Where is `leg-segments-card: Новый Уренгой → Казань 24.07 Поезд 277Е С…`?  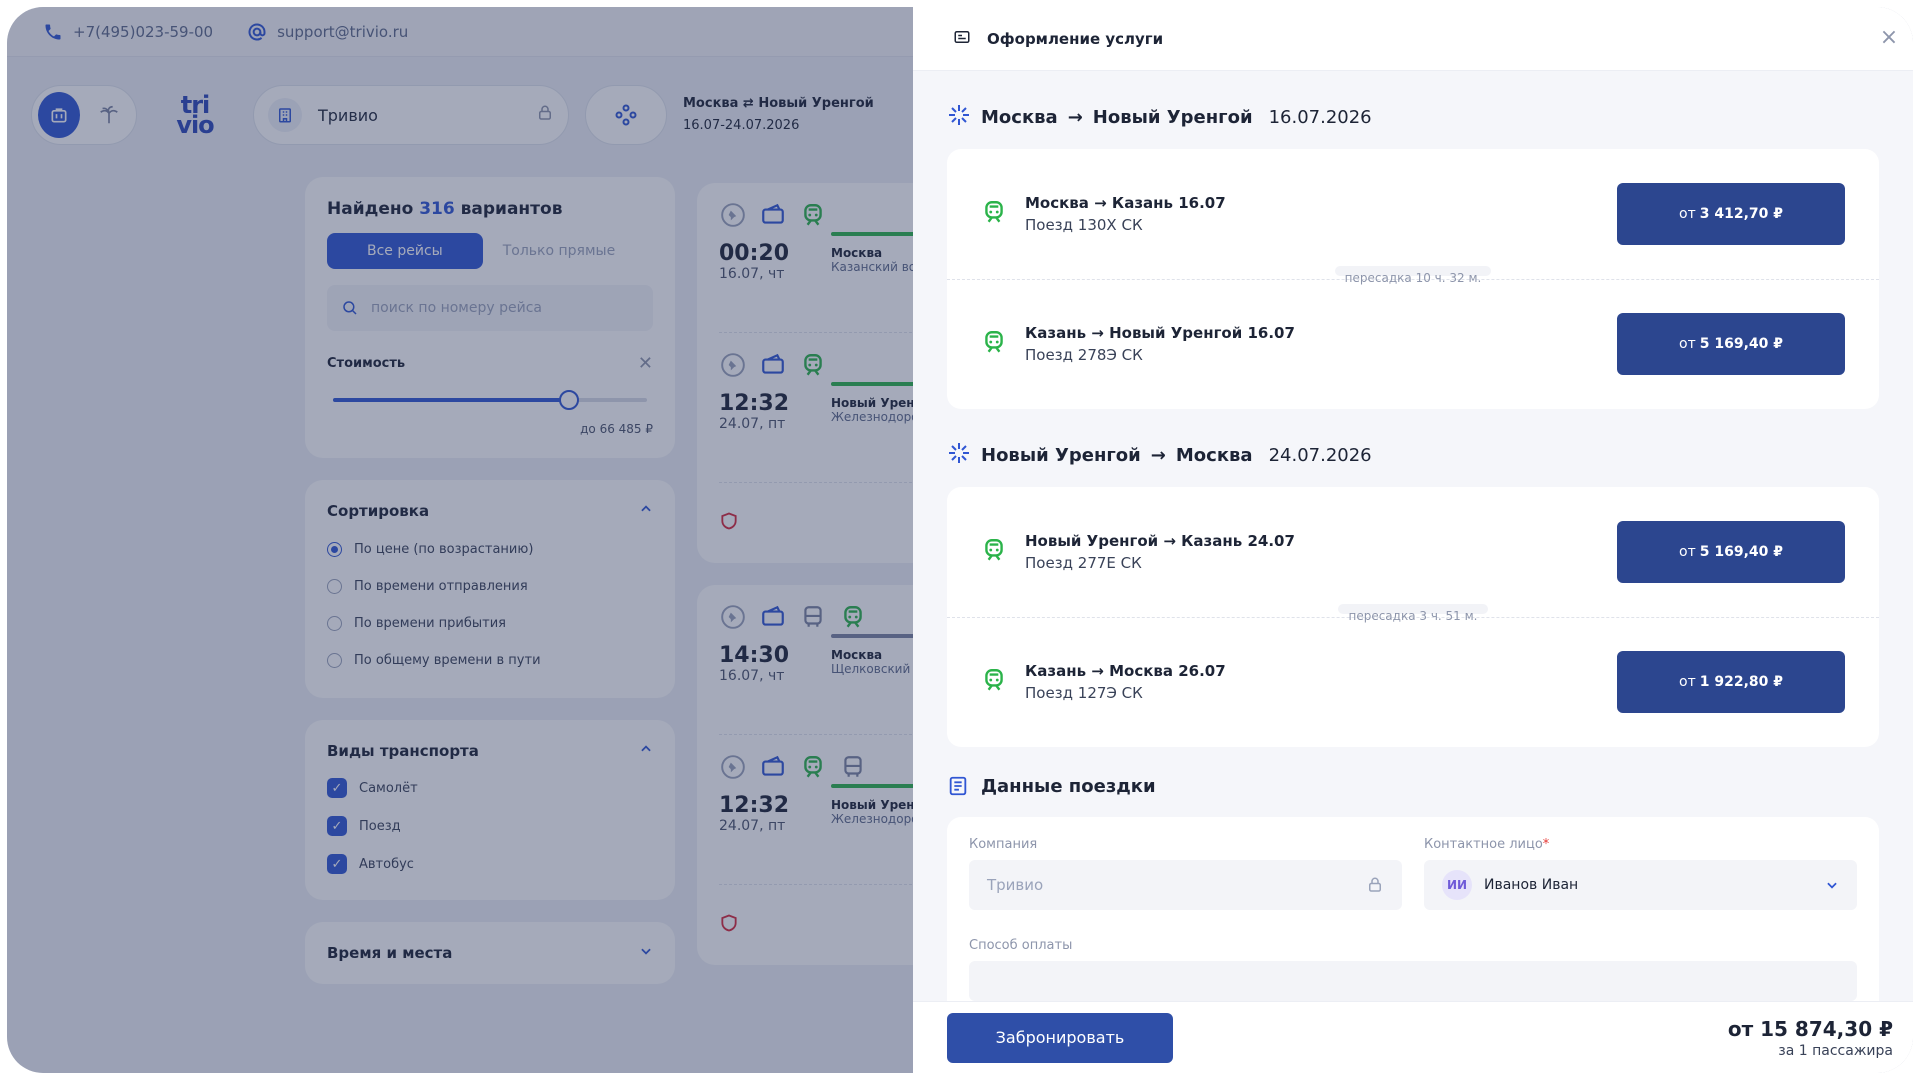
leg-segments-card: Новый Уренгой → Казань 24.07 Поезд 277Е С… is located at coordinates (1413, 617).